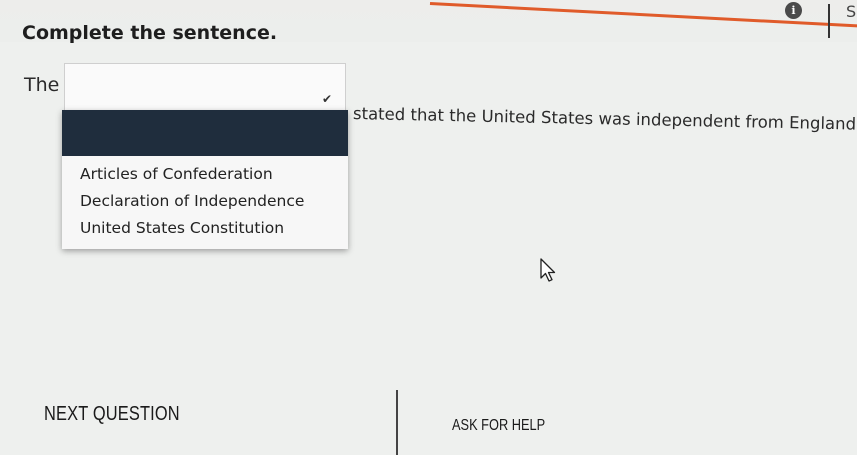 This screenshot has width=857, height=455. Describe the element at coordinates (182, 228) in the screenshot. I see `dropdown-option: United States Constitution` at that location.